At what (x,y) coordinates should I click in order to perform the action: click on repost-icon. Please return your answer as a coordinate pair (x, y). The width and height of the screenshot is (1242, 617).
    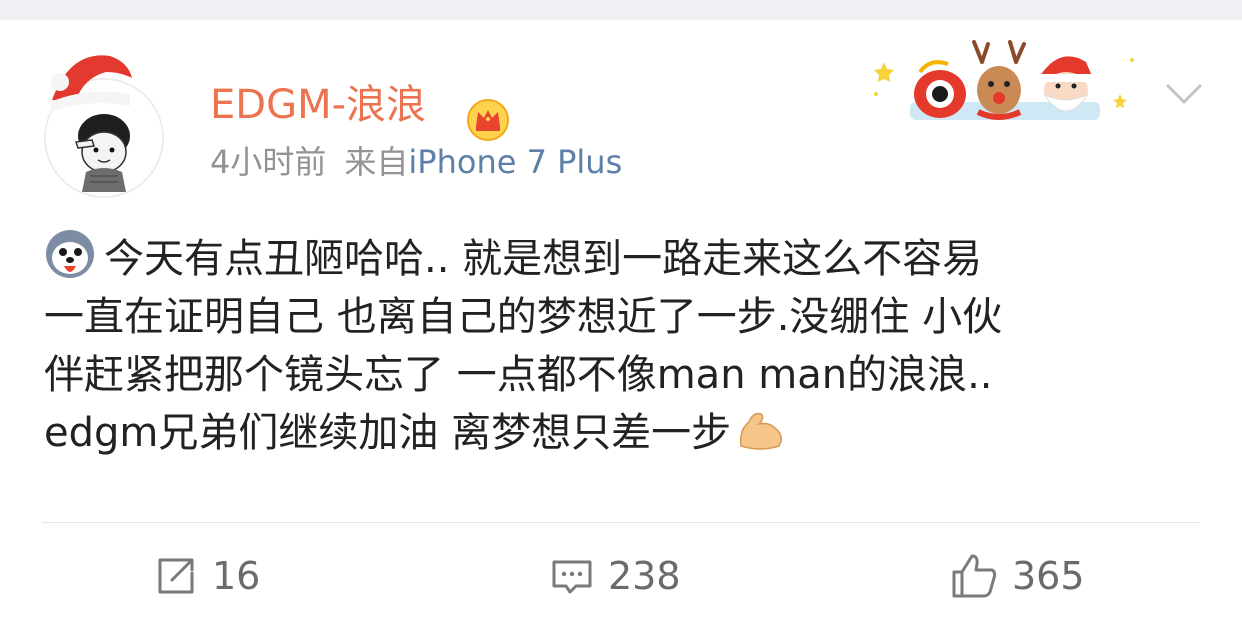
    Looking at the image, I should click on (176, 576).